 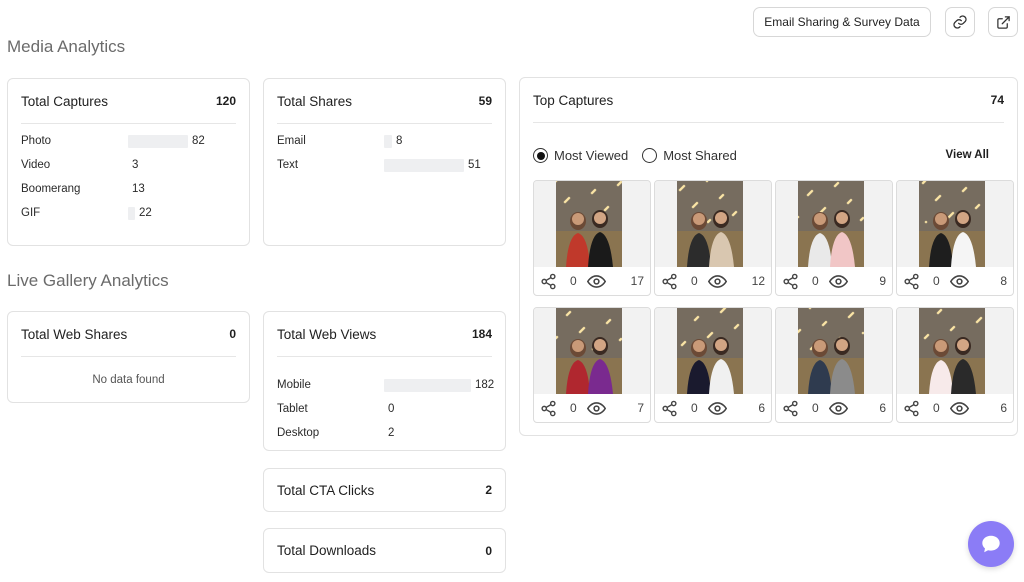 I want to click on total-web-shares-card: Total Web Shares 0 No data found, so click(x=128, y=357).